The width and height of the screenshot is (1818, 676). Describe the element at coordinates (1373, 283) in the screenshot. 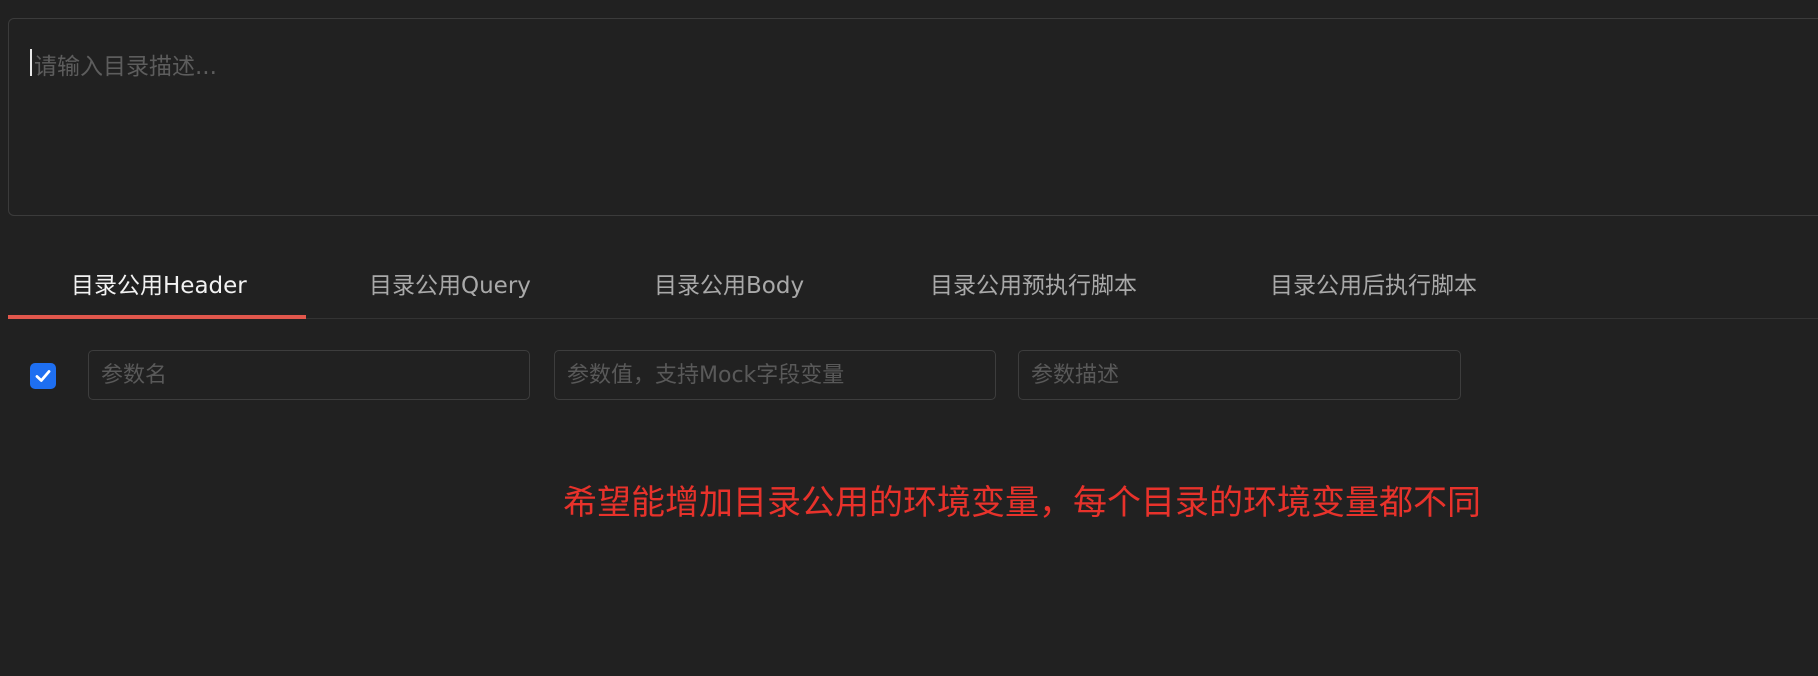

I see `tab-post-script: 目录公用后执行脚本` at that location.